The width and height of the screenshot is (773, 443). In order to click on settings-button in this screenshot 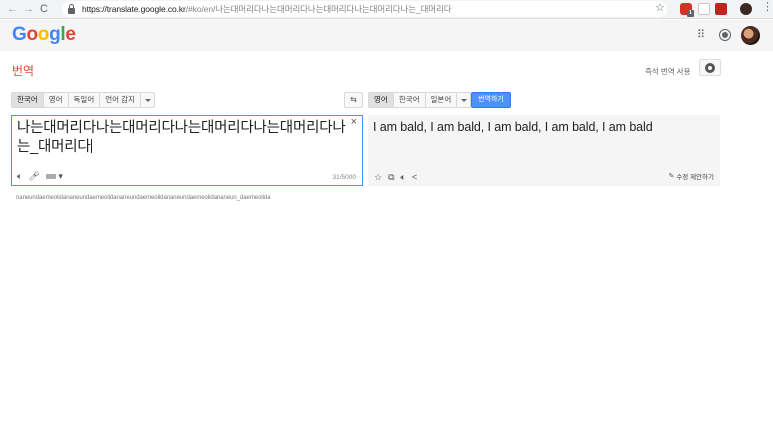, I will do `click(710, 67)`.